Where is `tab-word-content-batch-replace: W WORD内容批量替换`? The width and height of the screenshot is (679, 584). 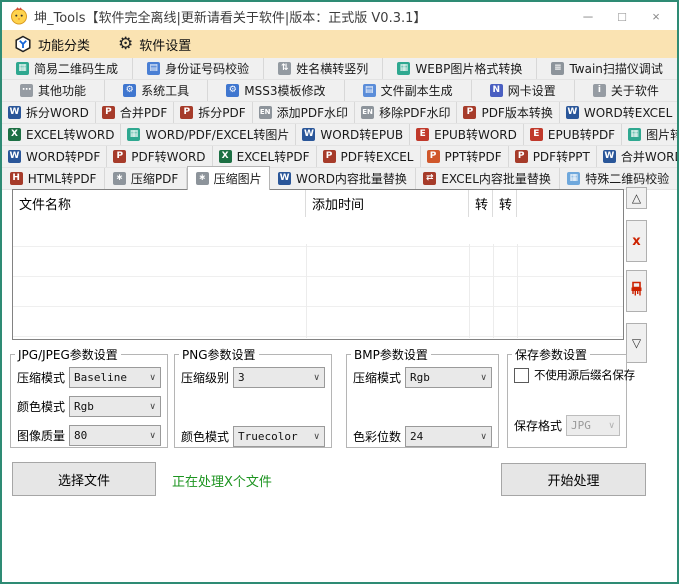
tab-word-content-batch-replace: W WORD内容批量替换 is located at coordinates (343, 178).